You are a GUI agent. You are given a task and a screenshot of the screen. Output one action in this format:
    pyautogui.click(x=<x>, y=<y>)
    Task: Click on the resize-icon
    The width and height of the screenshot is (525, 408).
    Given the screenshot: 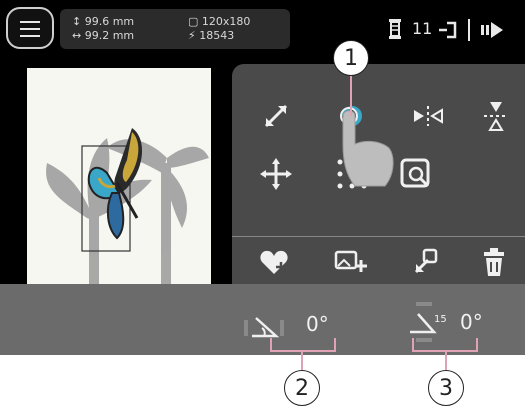 What is the action you would take?
    pyautogui.click(x=276, y=116)
    